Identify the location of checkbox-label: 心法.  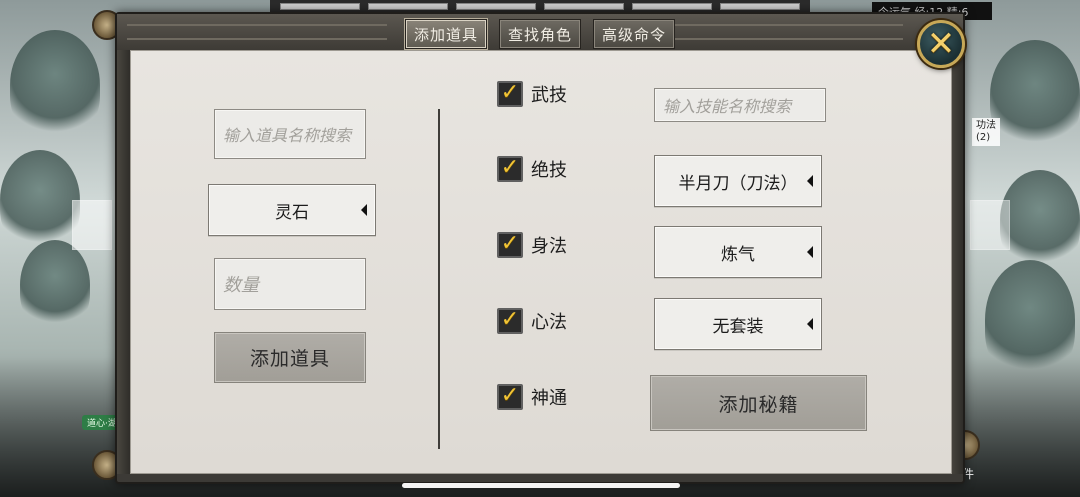
(549, 322).